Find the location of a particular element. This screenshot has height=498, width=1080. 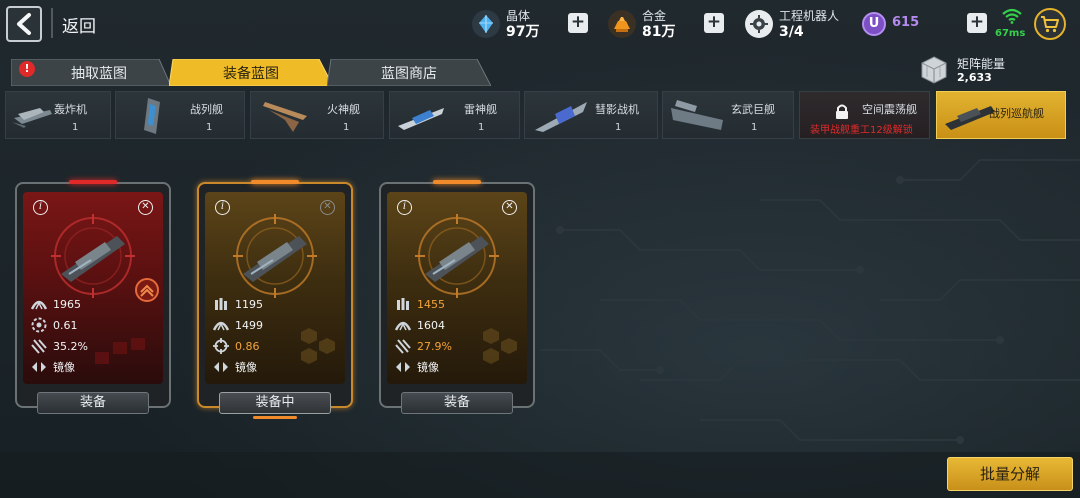

accuracy-ring-icon is located at coordinates (39, 325).